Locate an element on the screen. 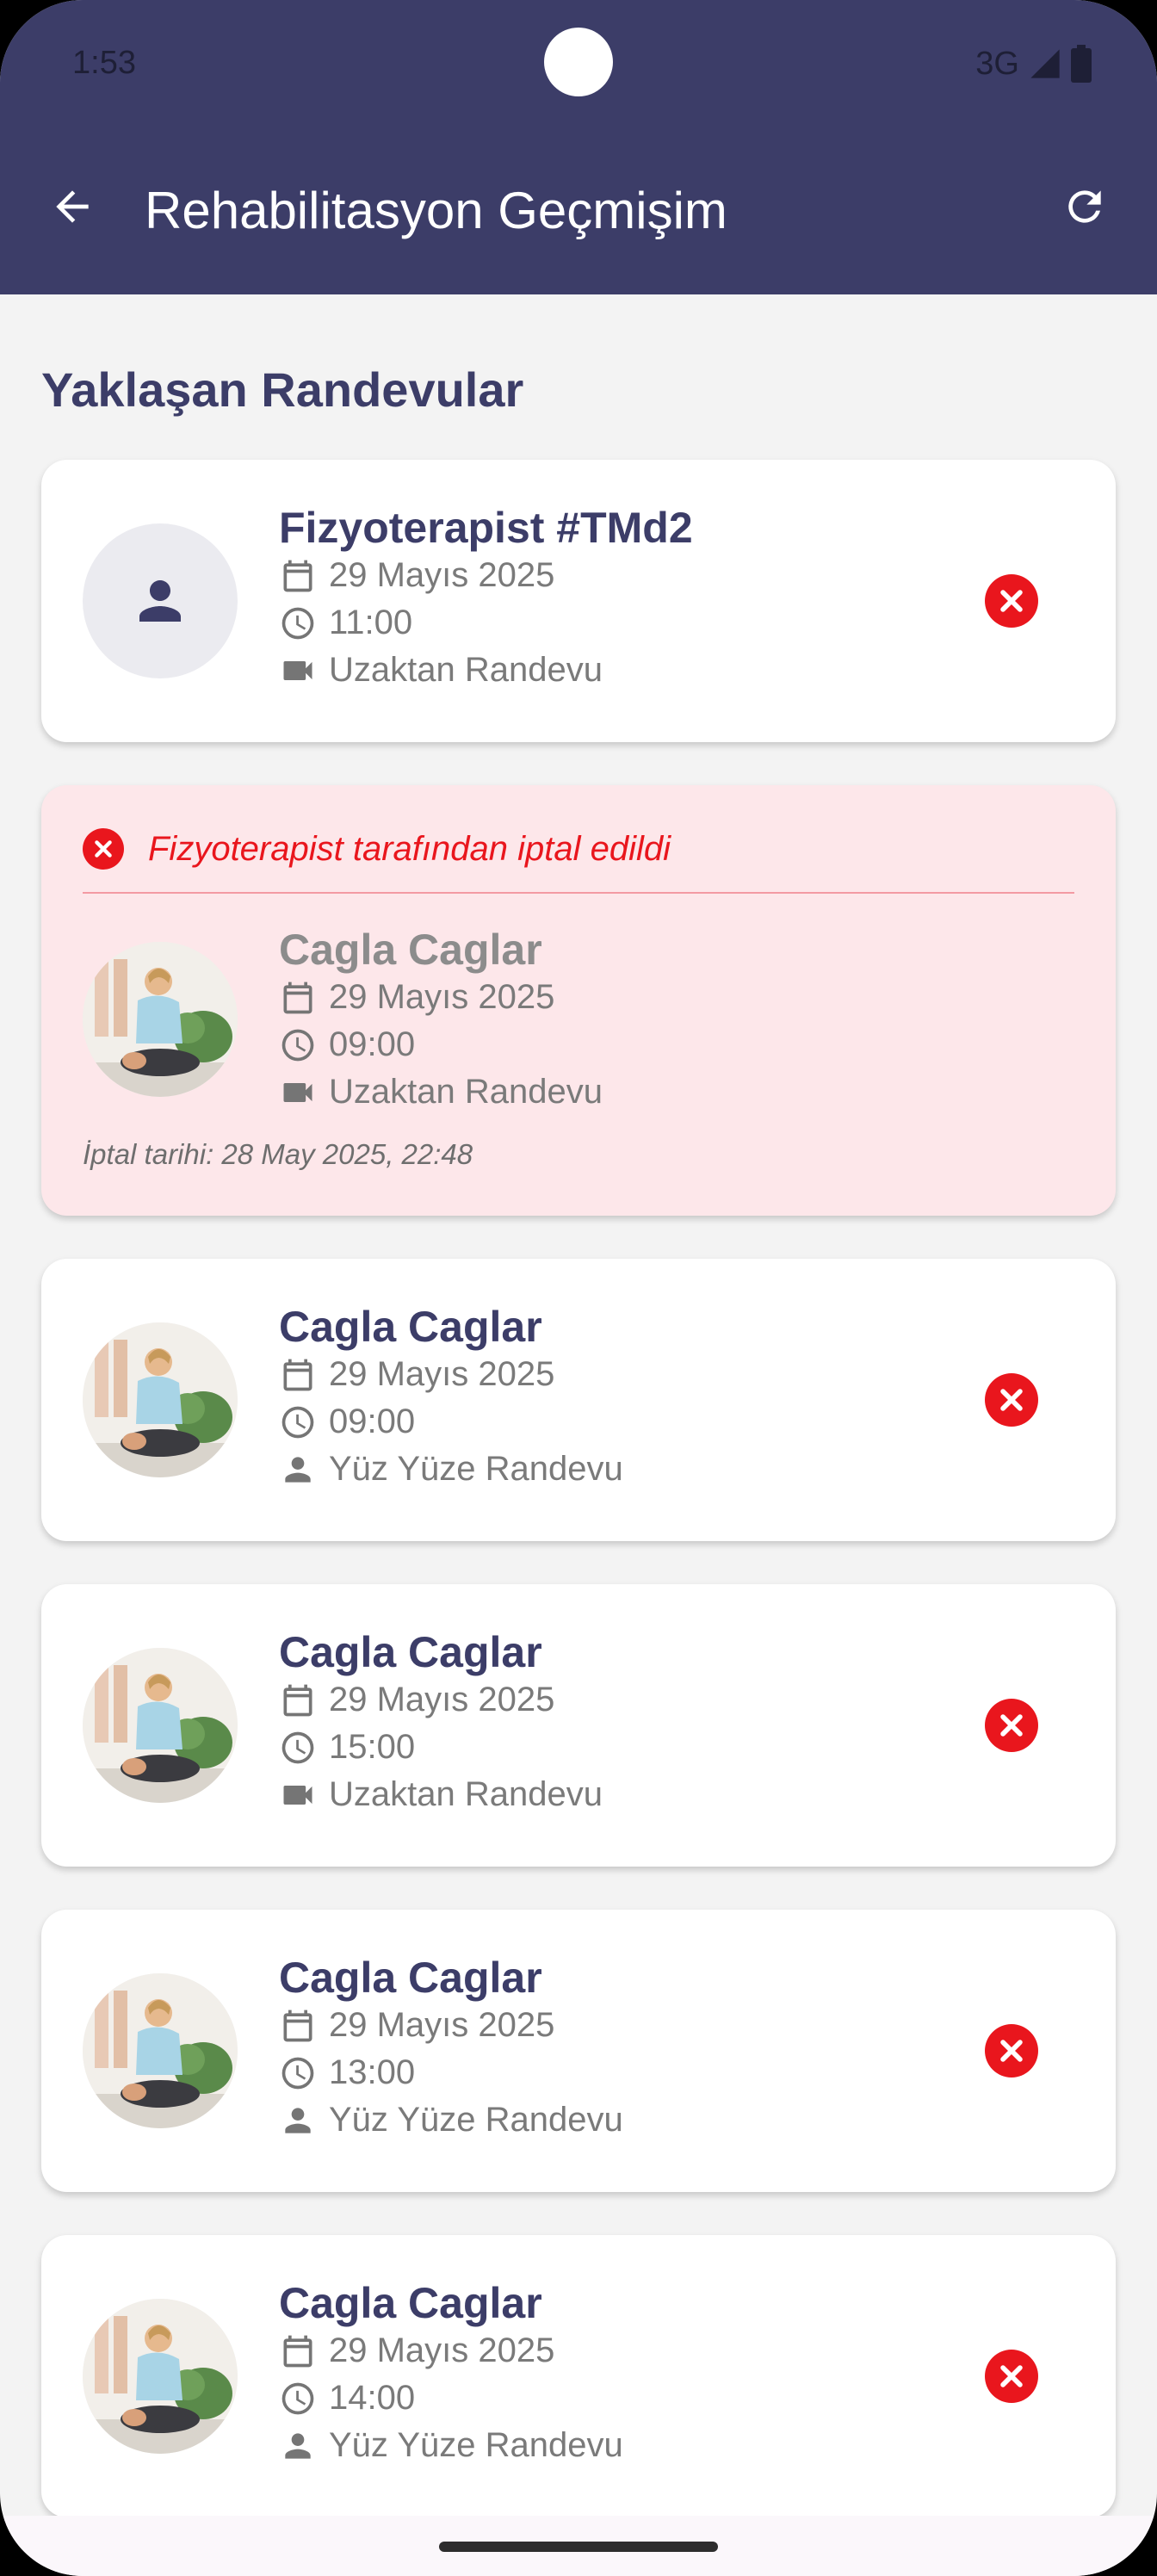 The image size is (1157, 2576). appointment-time: 14:00 is located at coordinates (372, 2398).